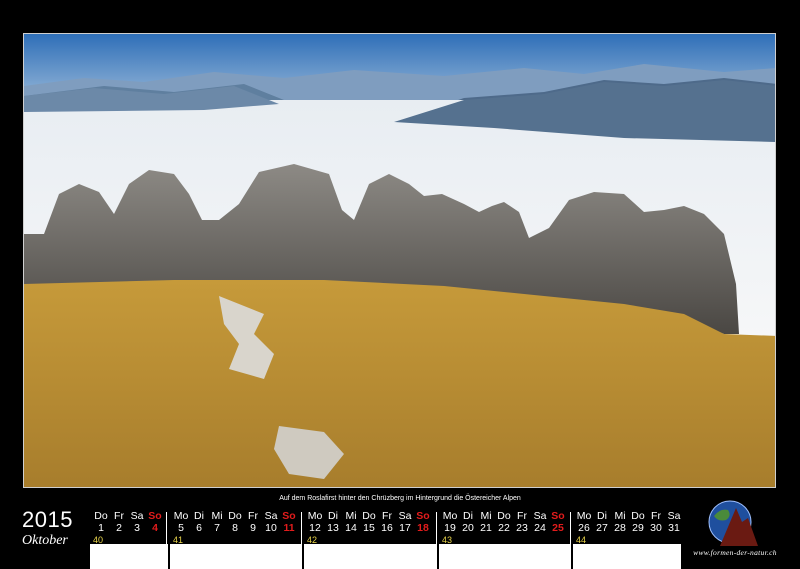 This screenshot has width=800, height=569. What do you see at coordinates (178, 540) in the screenshot?
I see `week-number: 41` at bounding box center [178, 540].